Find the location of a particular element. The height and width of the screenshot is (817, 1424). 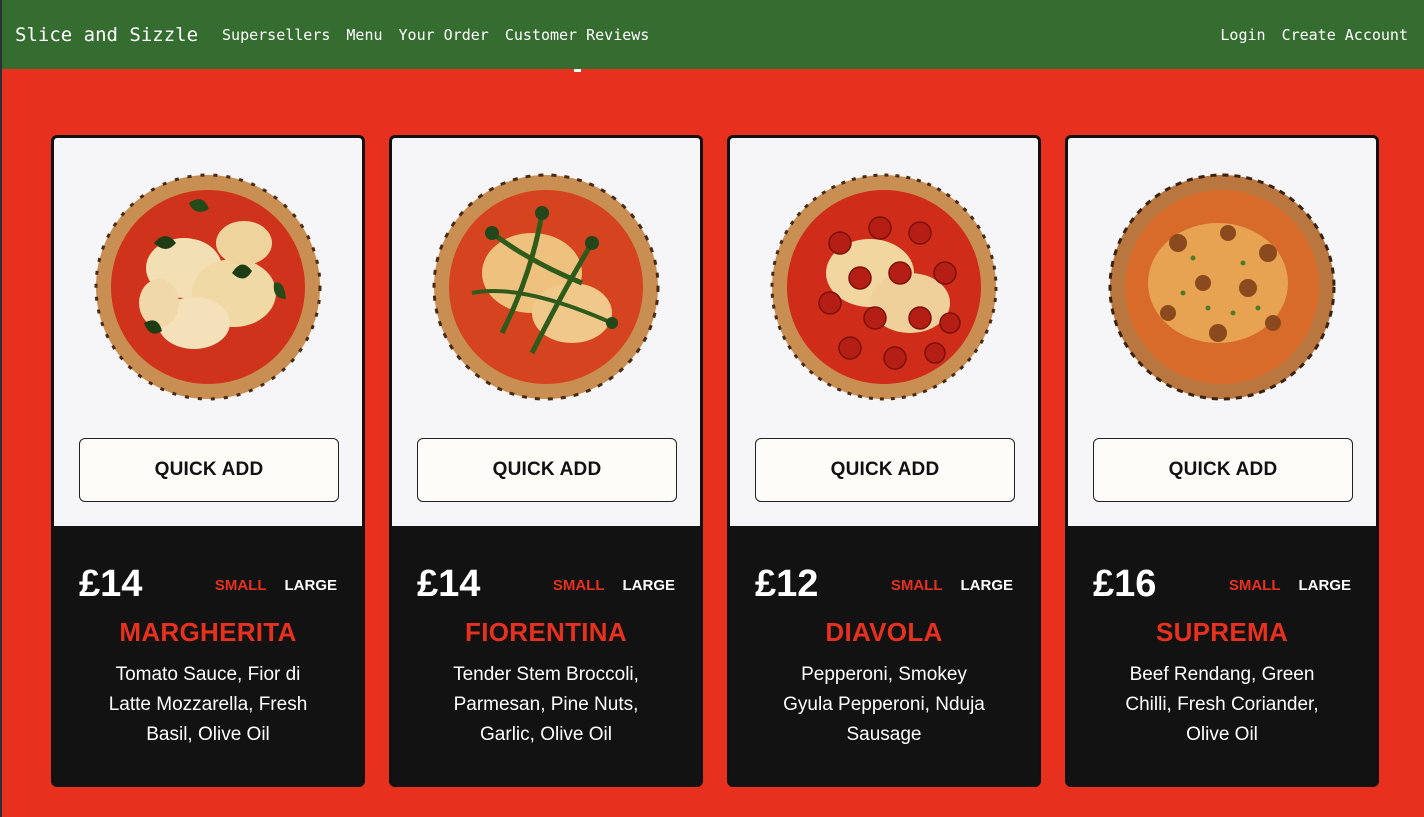

pizza-price: £12 is located at coordinates (787, 583).